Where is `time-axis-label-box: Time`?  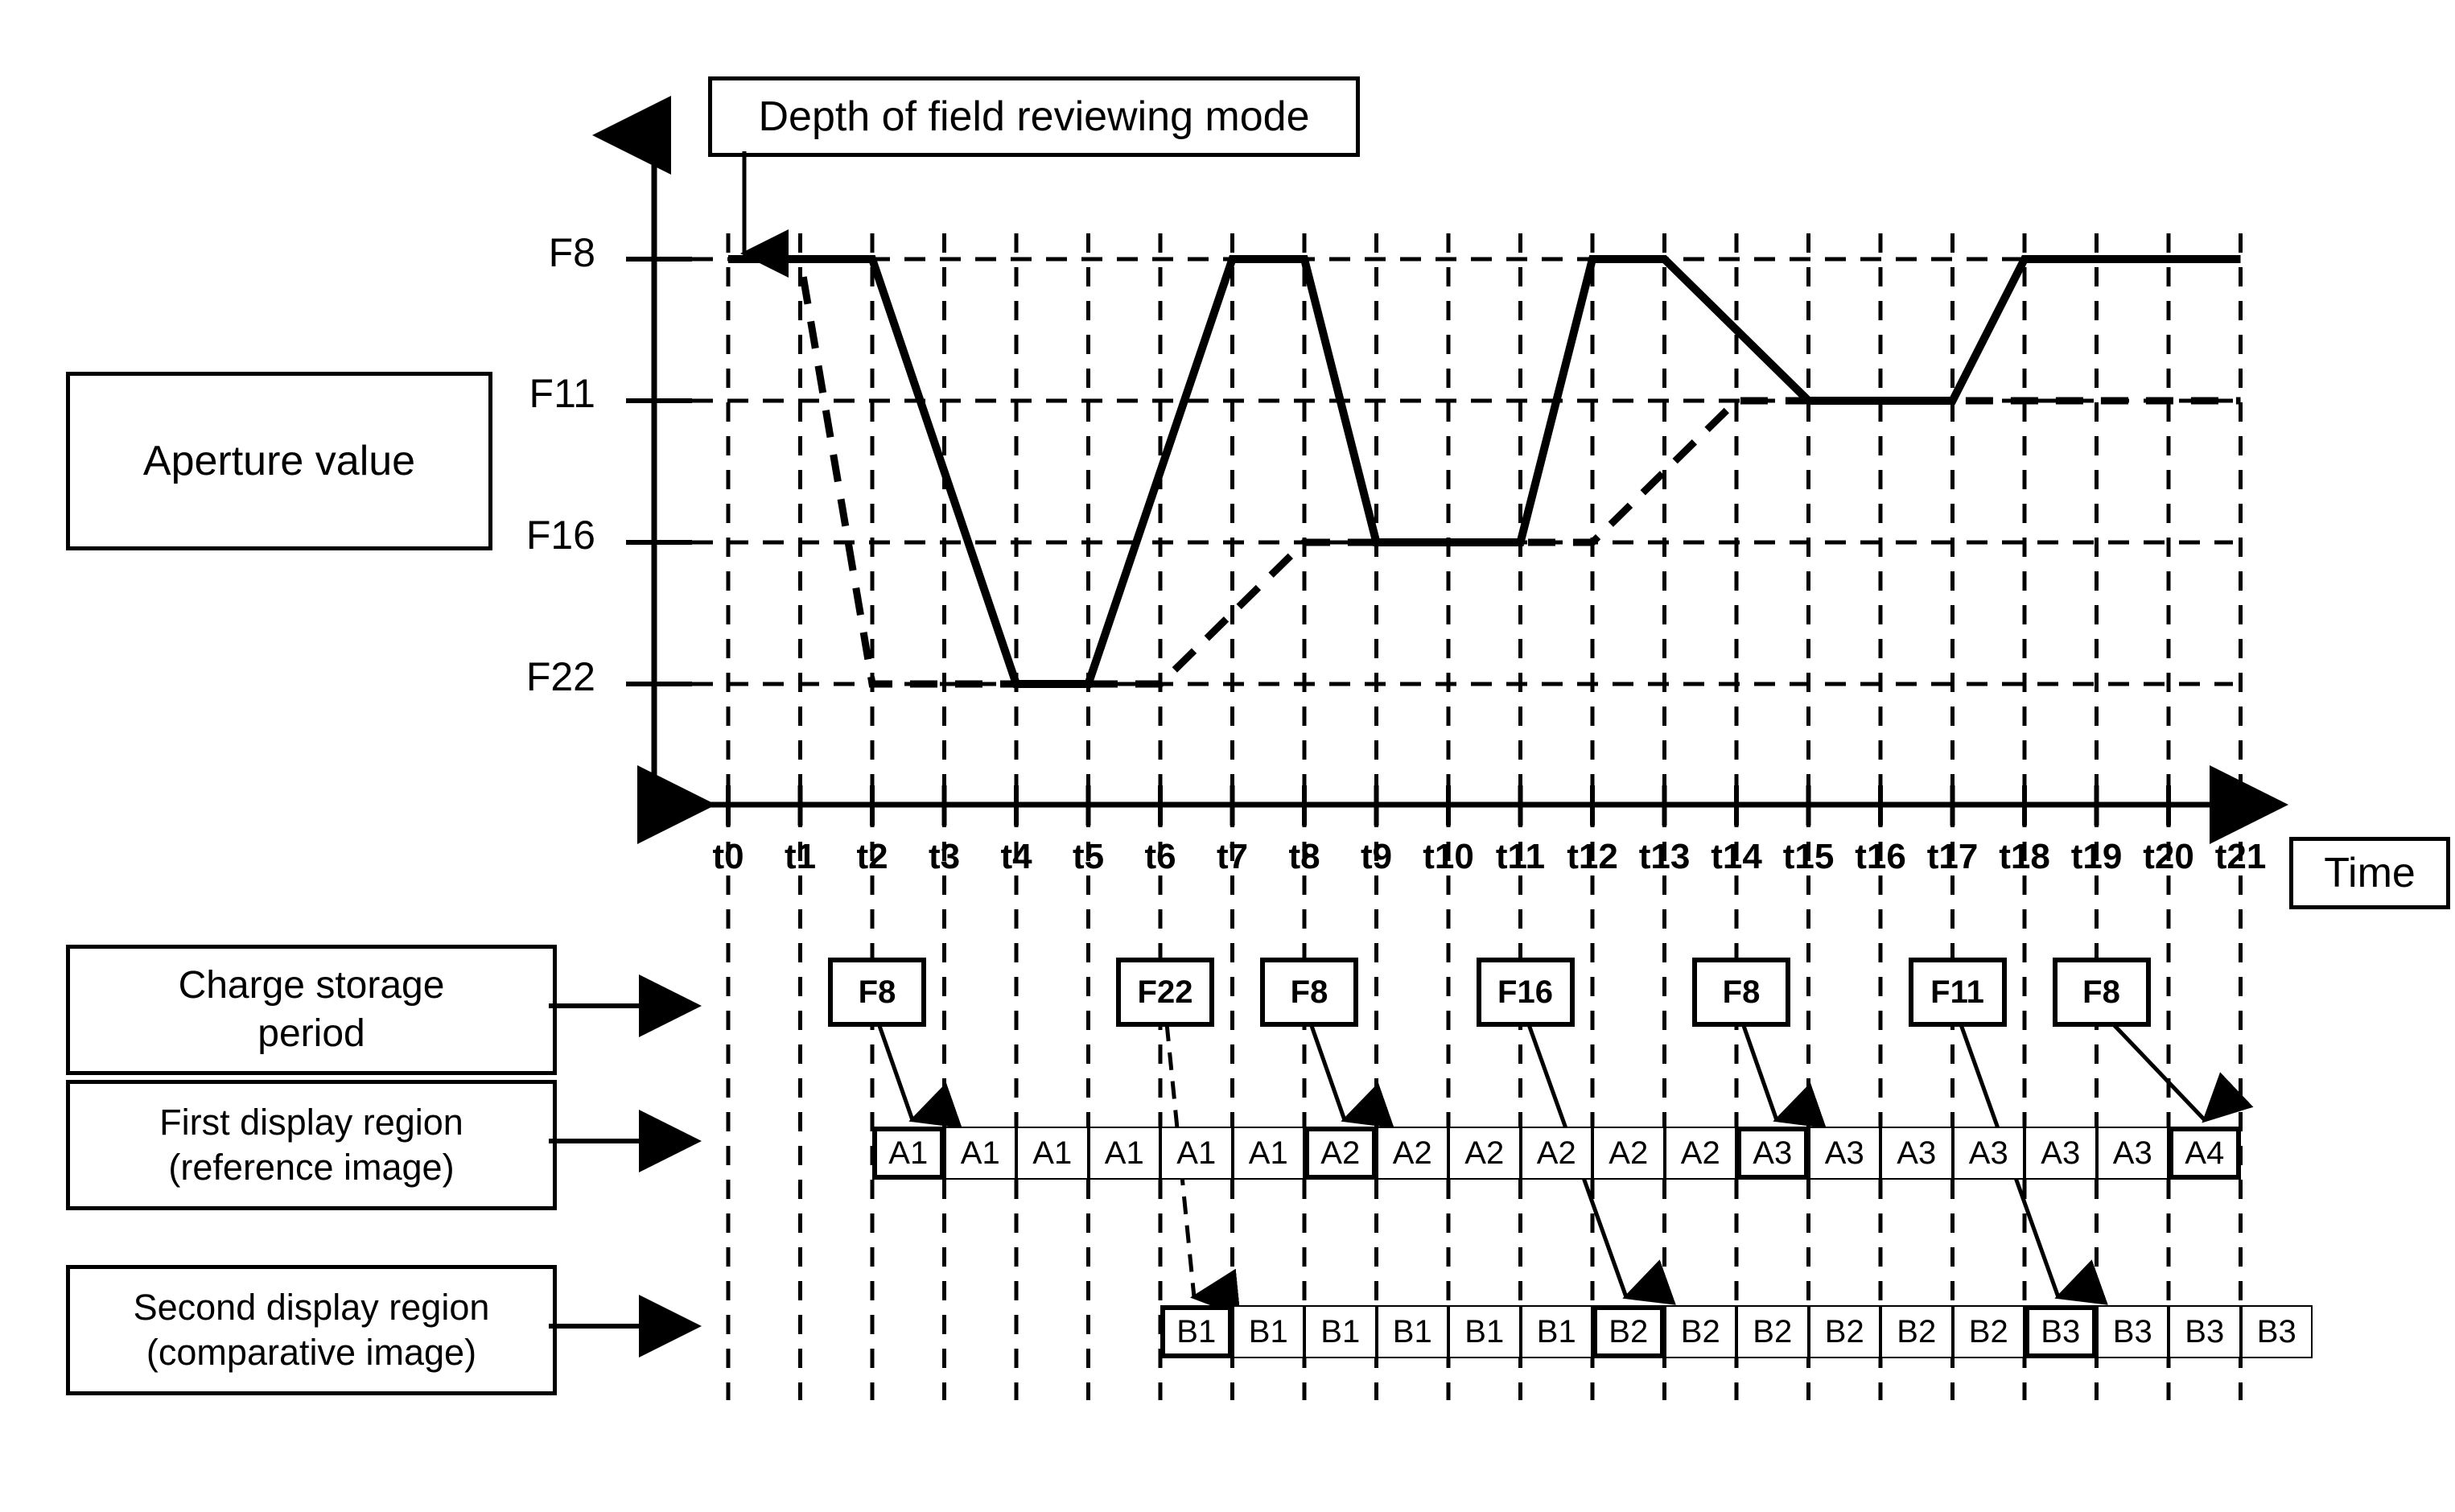
time-axis-label-box: Time is located at coordinates (2369, 873).